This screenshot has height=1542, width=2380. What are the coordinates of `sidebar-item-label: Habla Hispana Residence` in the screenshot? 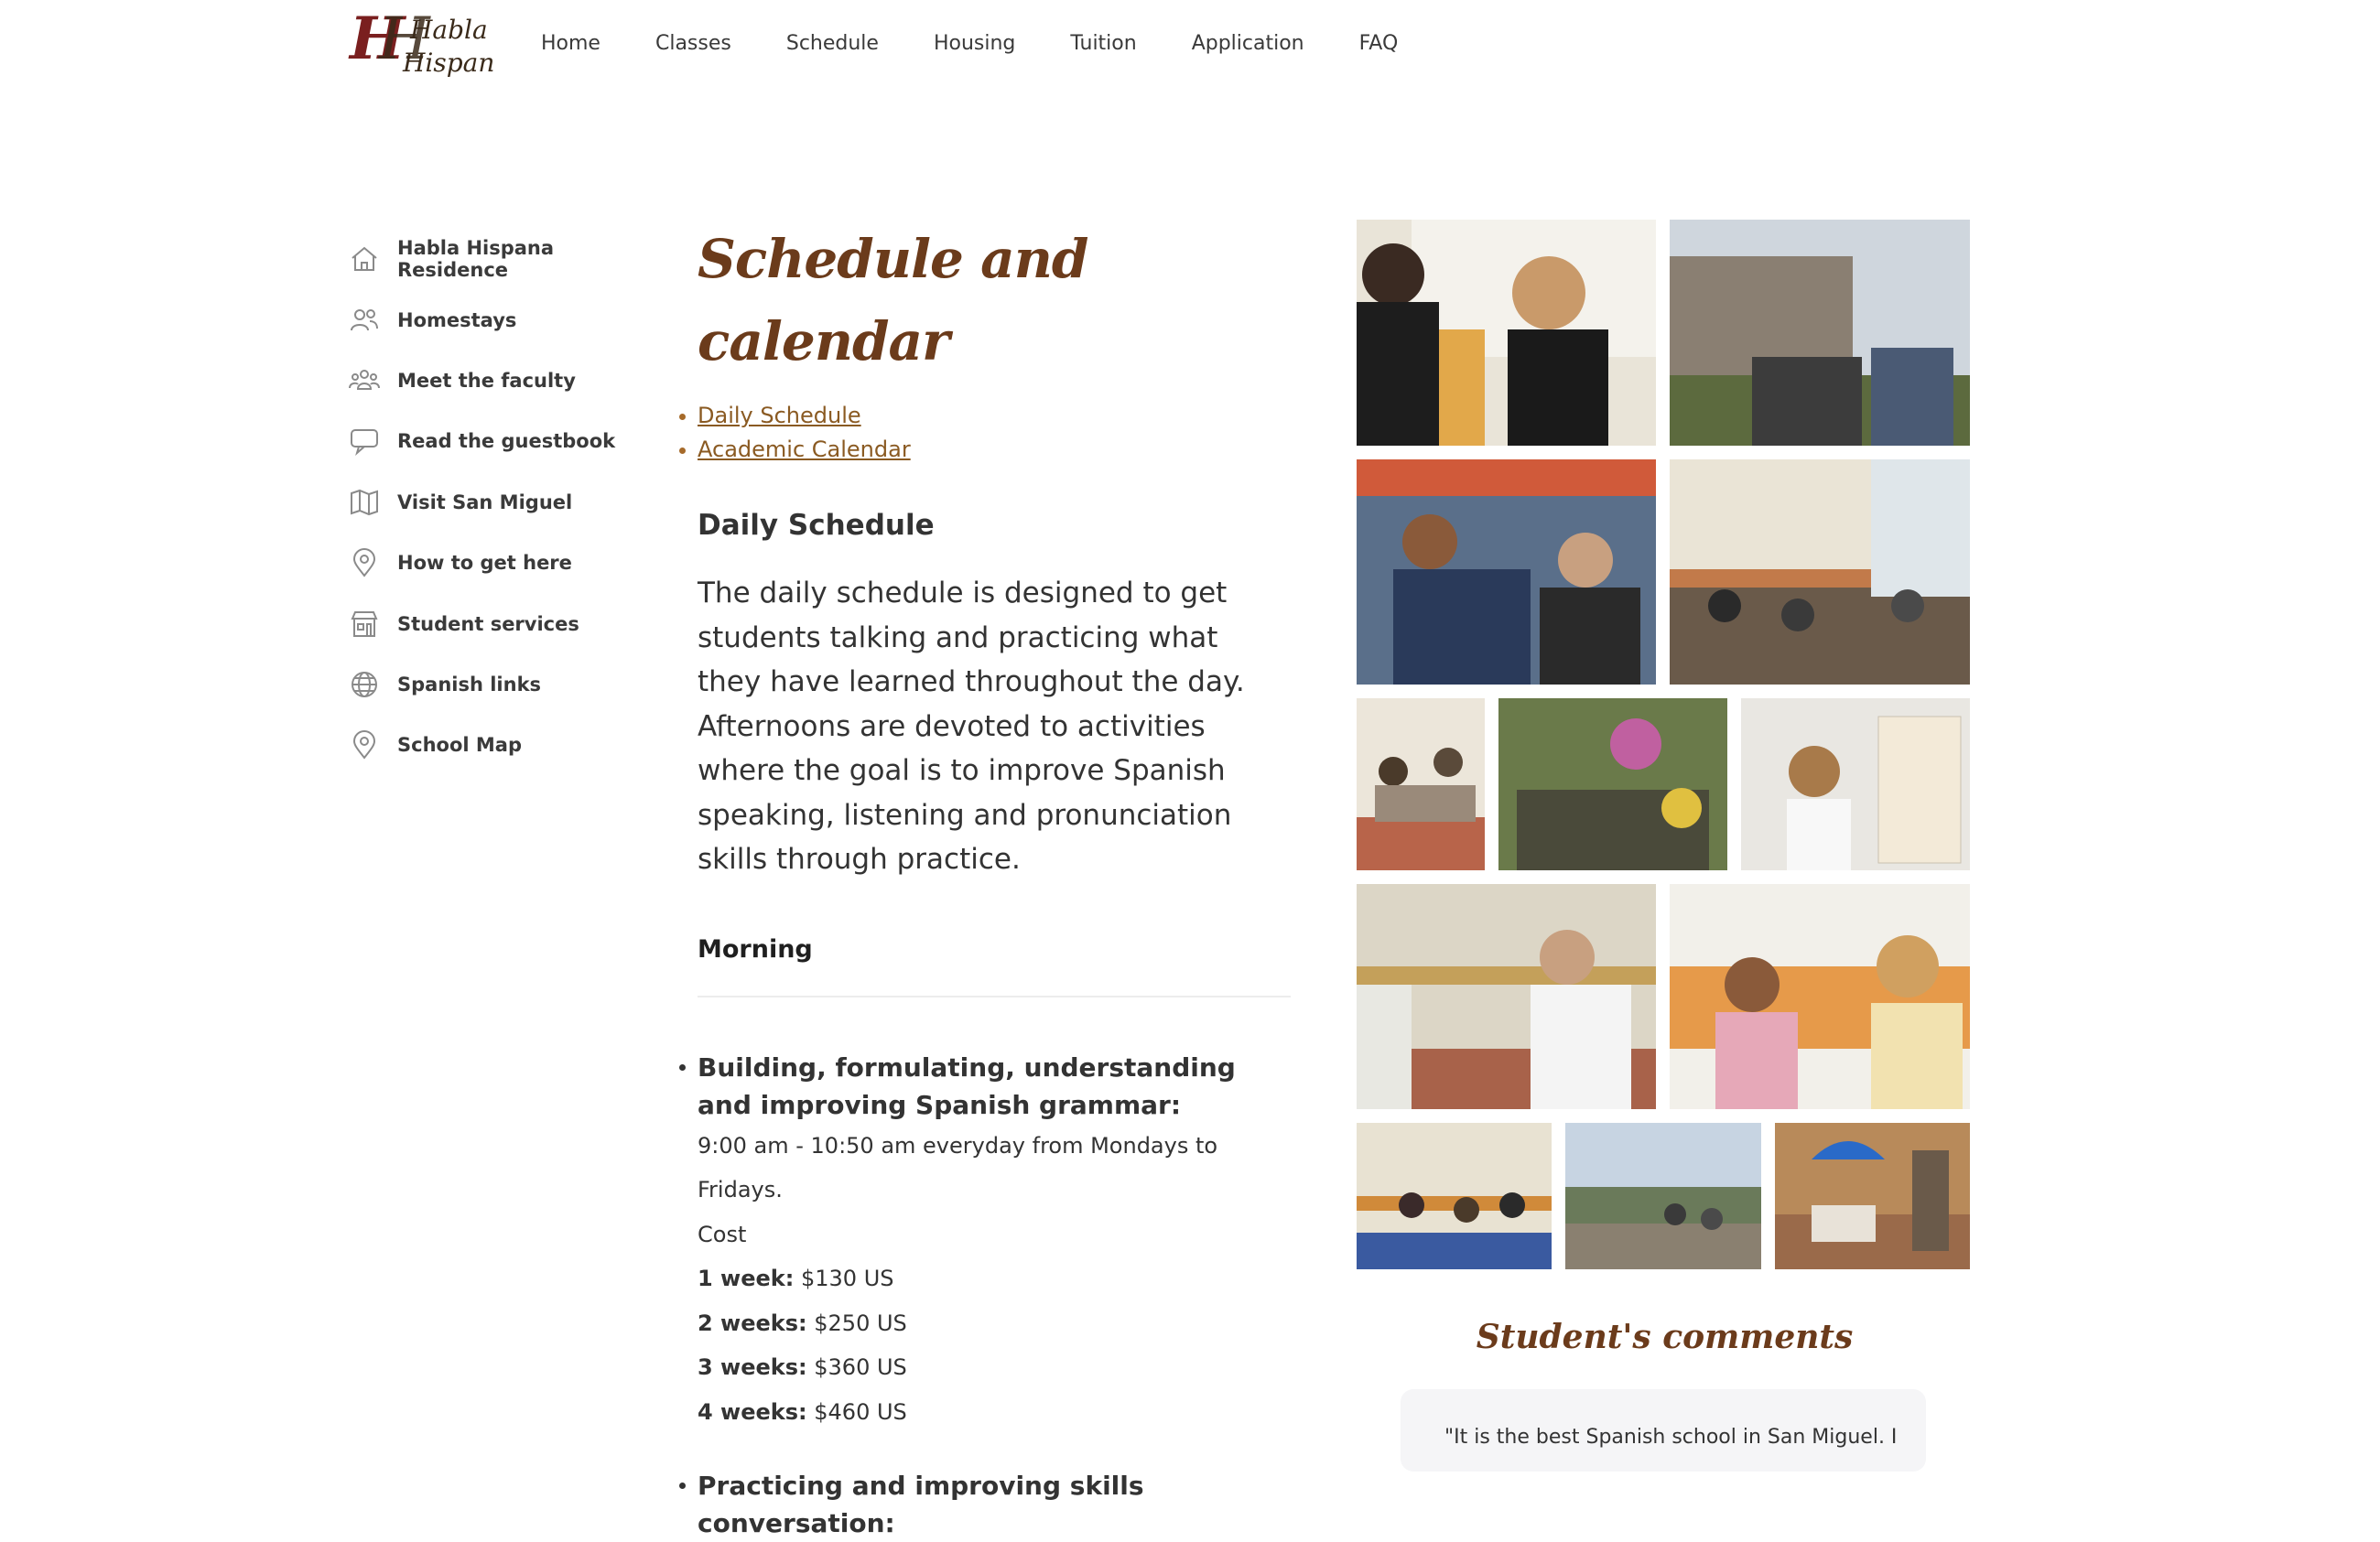 It's located at (523, 259).